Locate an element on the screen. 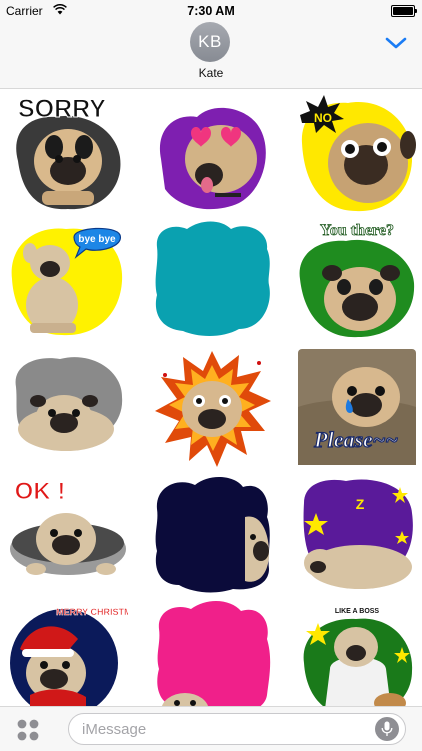 This screenshot has width=422, height=751. collapse-button is located at coordinates (396, 43).